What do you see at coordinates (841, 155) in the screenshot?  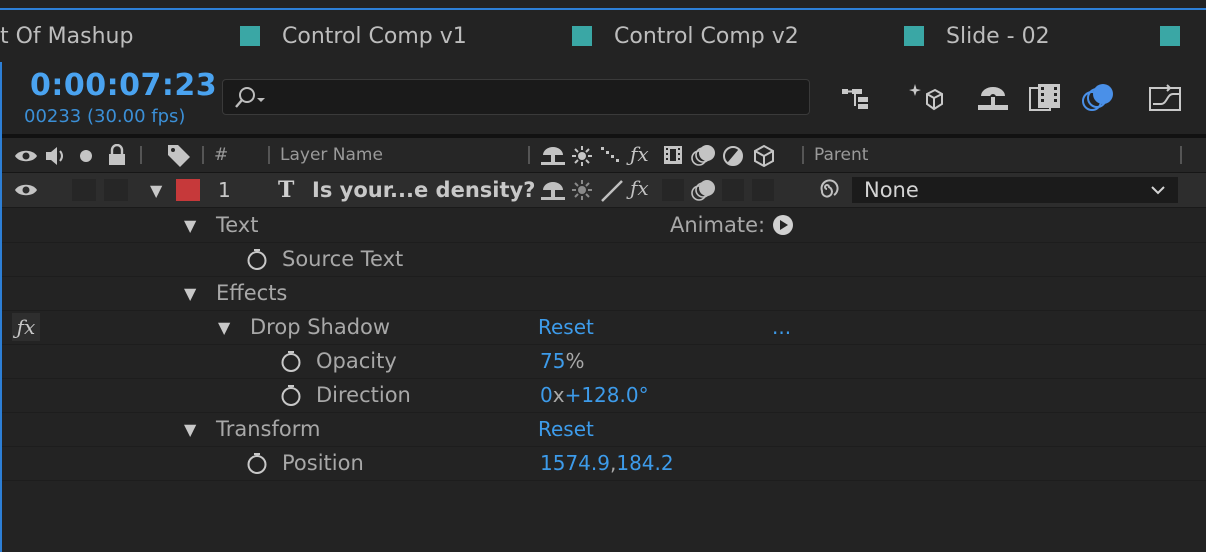 I see `column-parent: Parent` at bounding box center [841, 155].